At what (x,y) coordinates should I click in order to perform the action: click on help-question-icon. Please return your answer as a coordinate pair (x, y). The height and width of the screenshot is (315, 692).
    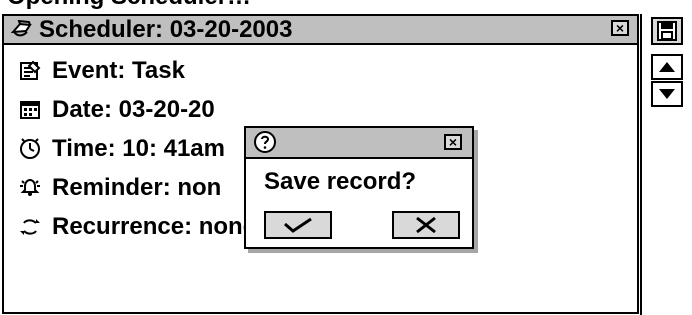
    Looking at the image, I should click on (265, 142).